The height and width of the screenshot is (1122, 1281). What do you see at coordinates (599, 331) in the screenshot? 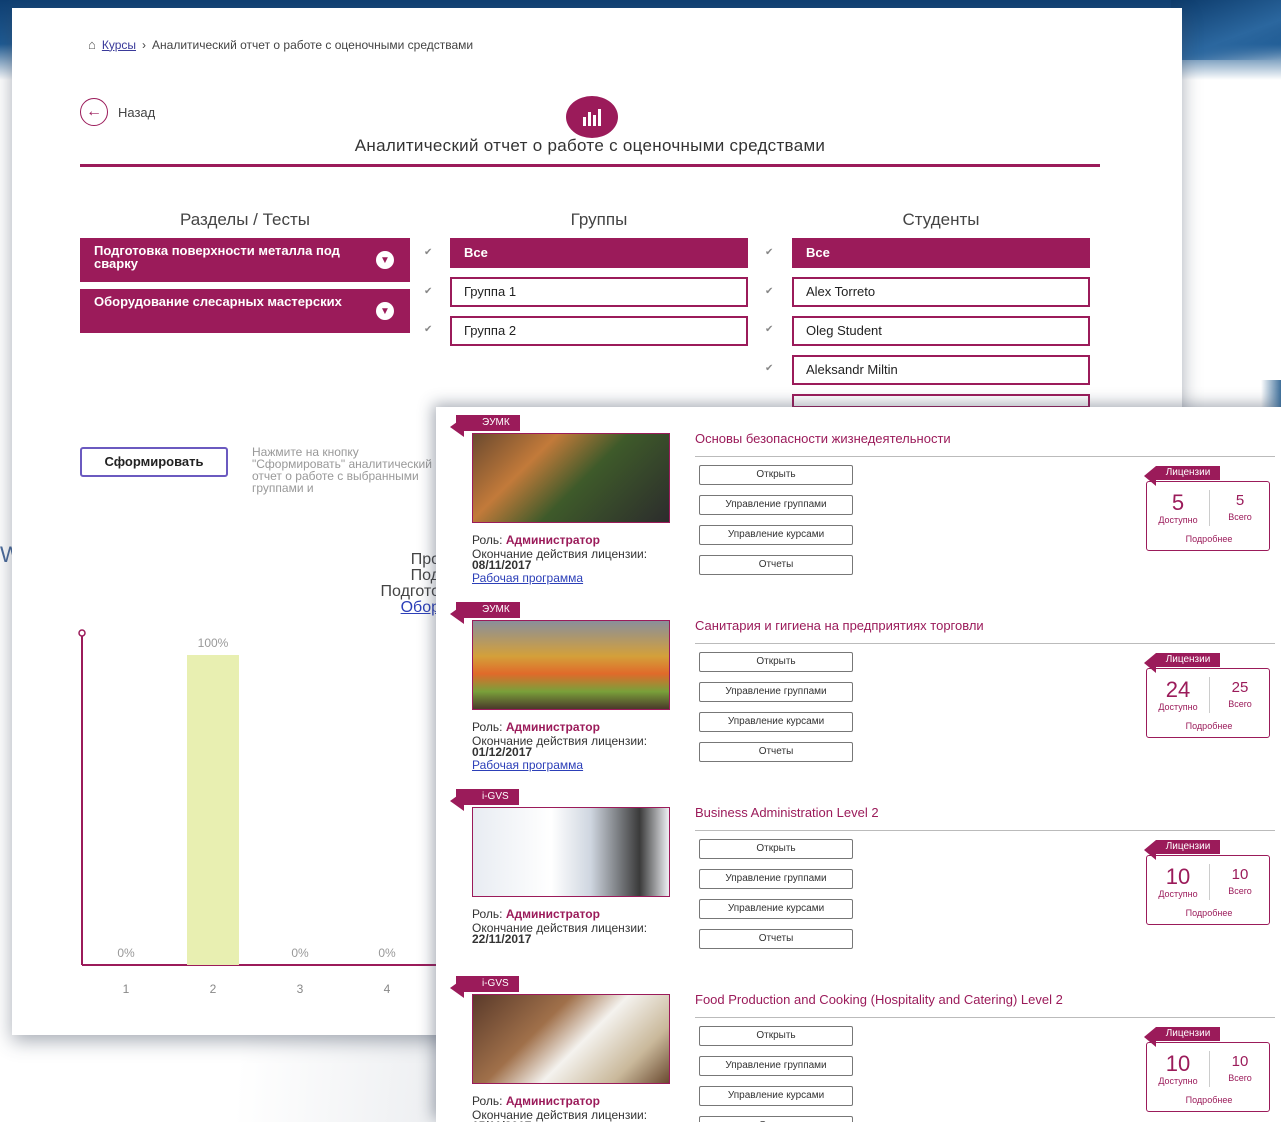
I see `group-item: Группа 2` at bounding box center [599, 331].